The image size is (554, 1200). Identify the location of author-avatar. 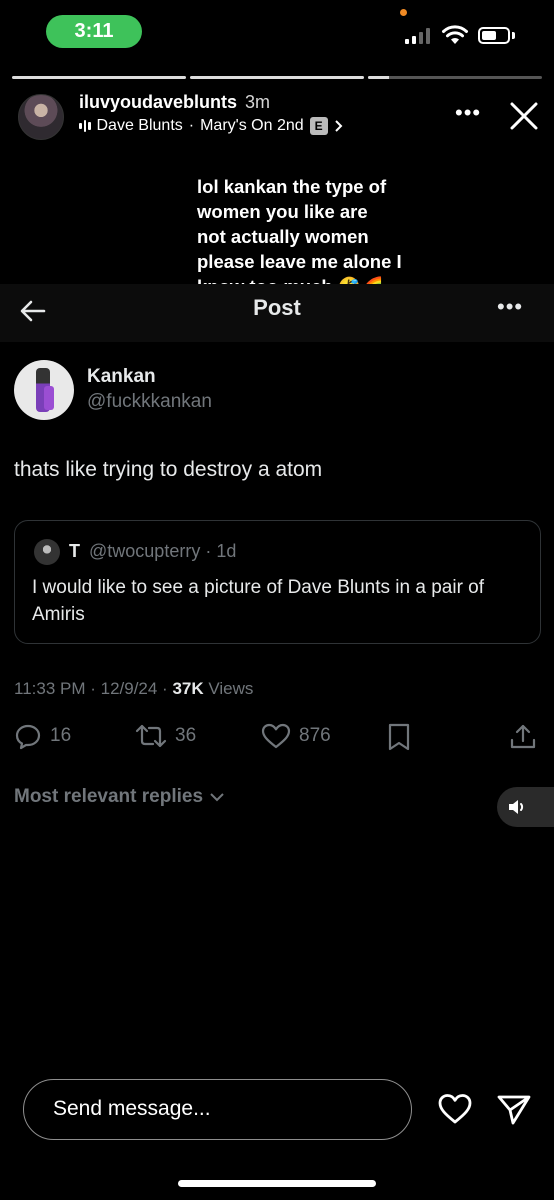
(44, 390).